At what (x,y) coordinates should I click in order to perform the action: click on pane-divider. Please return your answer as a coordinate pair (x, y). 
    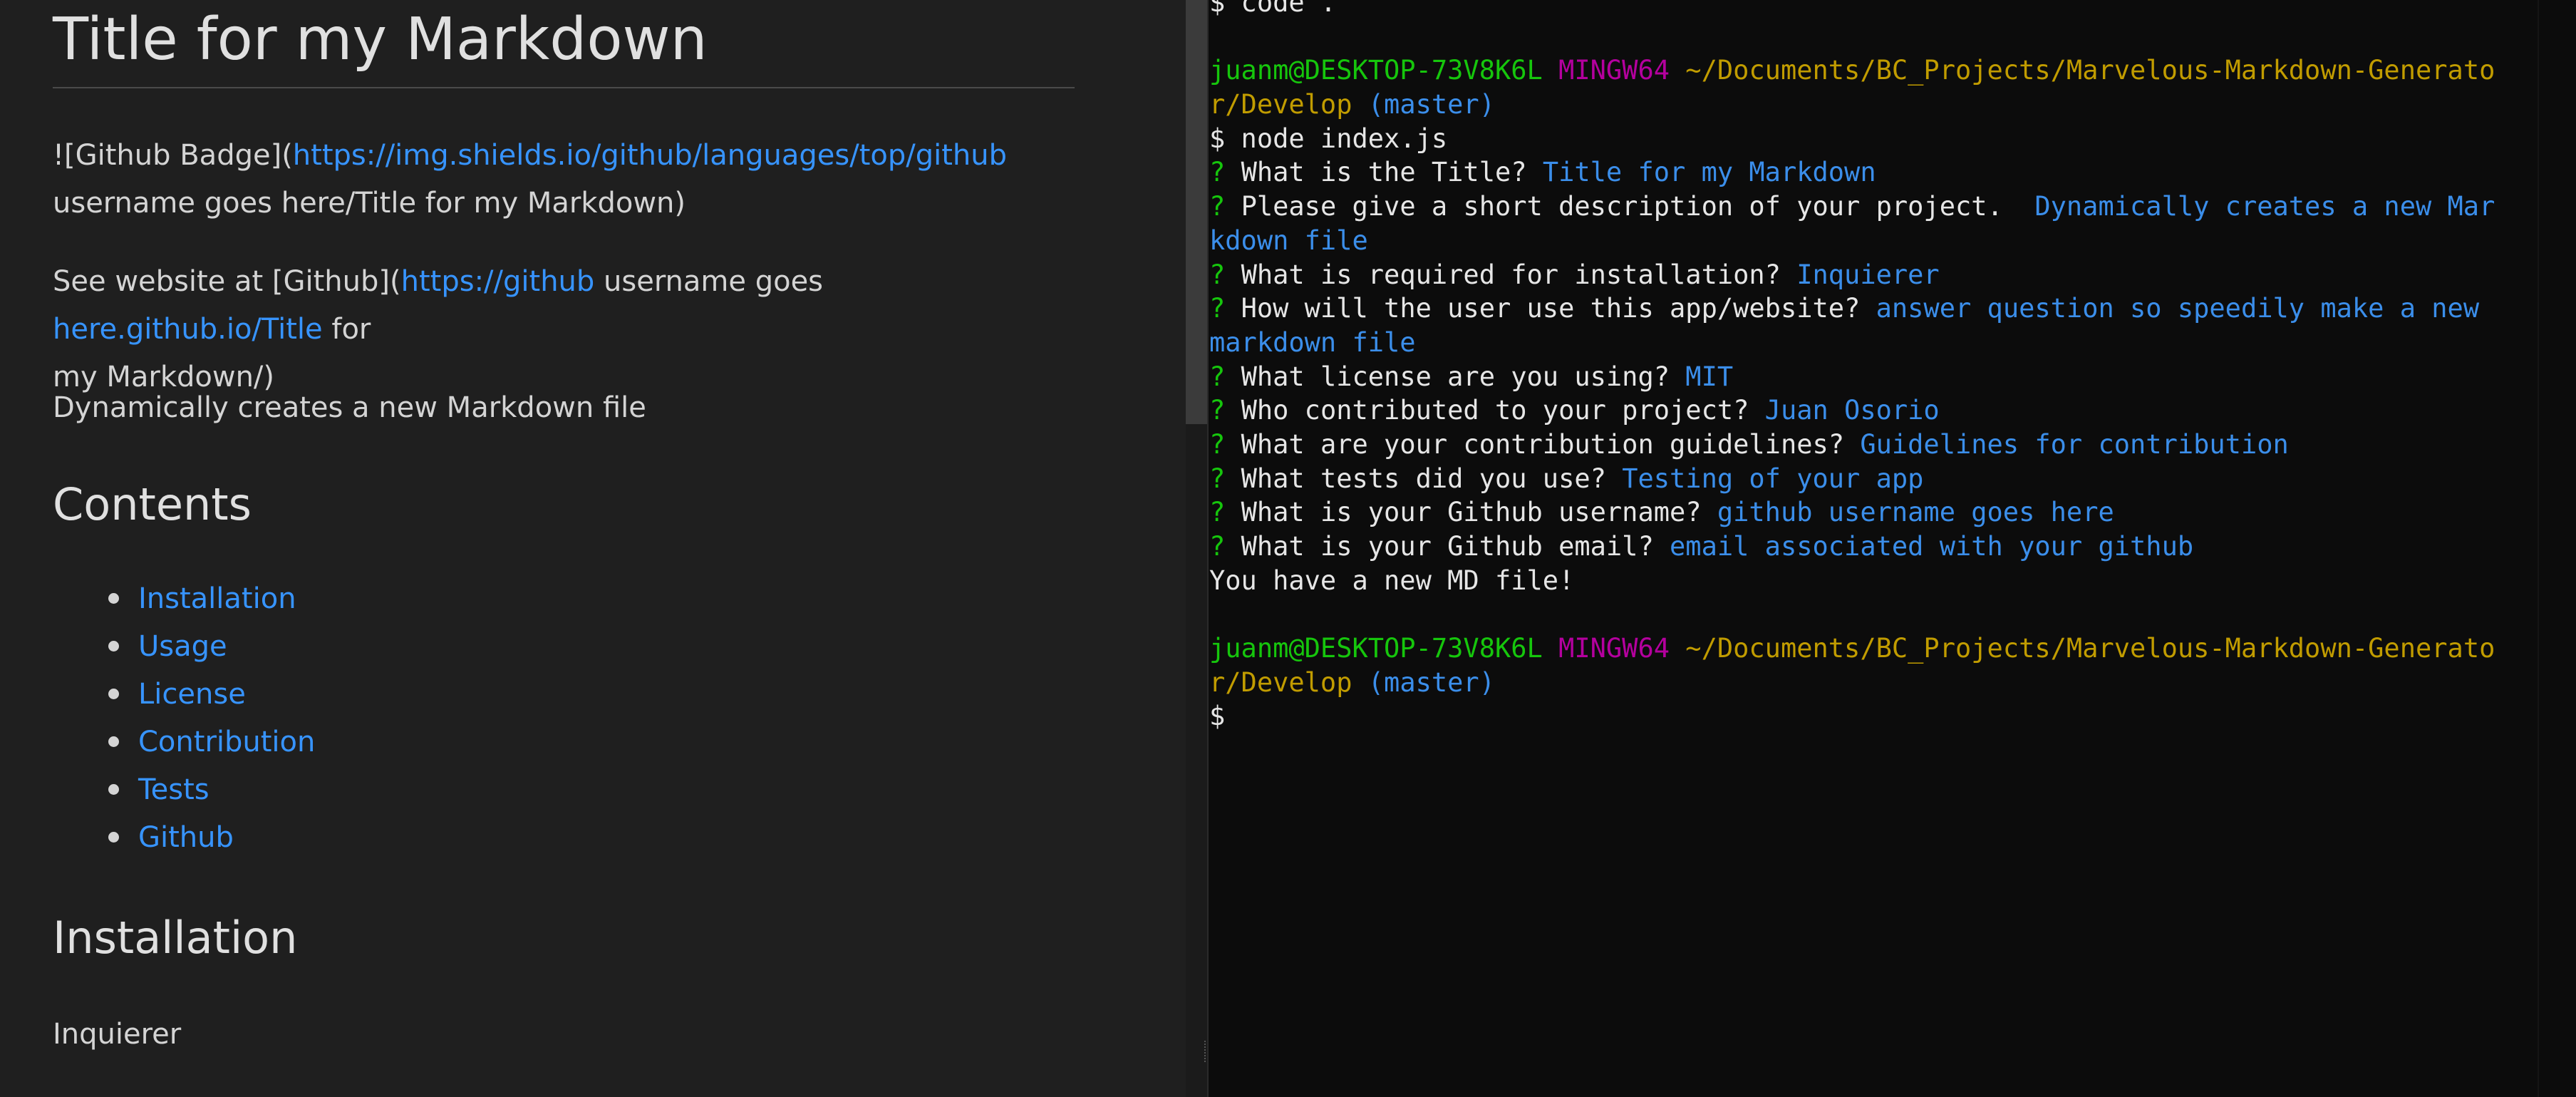
    Looking at the image, I should click on (1208, 548).